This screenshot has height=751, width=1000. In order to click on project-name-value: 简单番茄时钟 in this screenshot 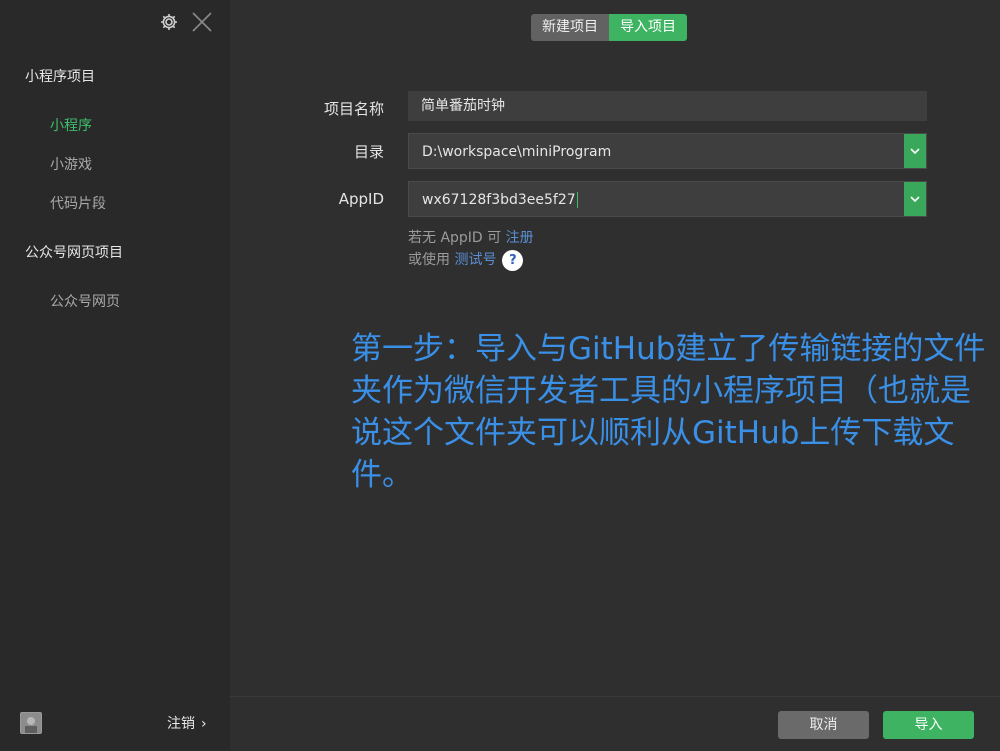, I will do `click(463, 106)`.